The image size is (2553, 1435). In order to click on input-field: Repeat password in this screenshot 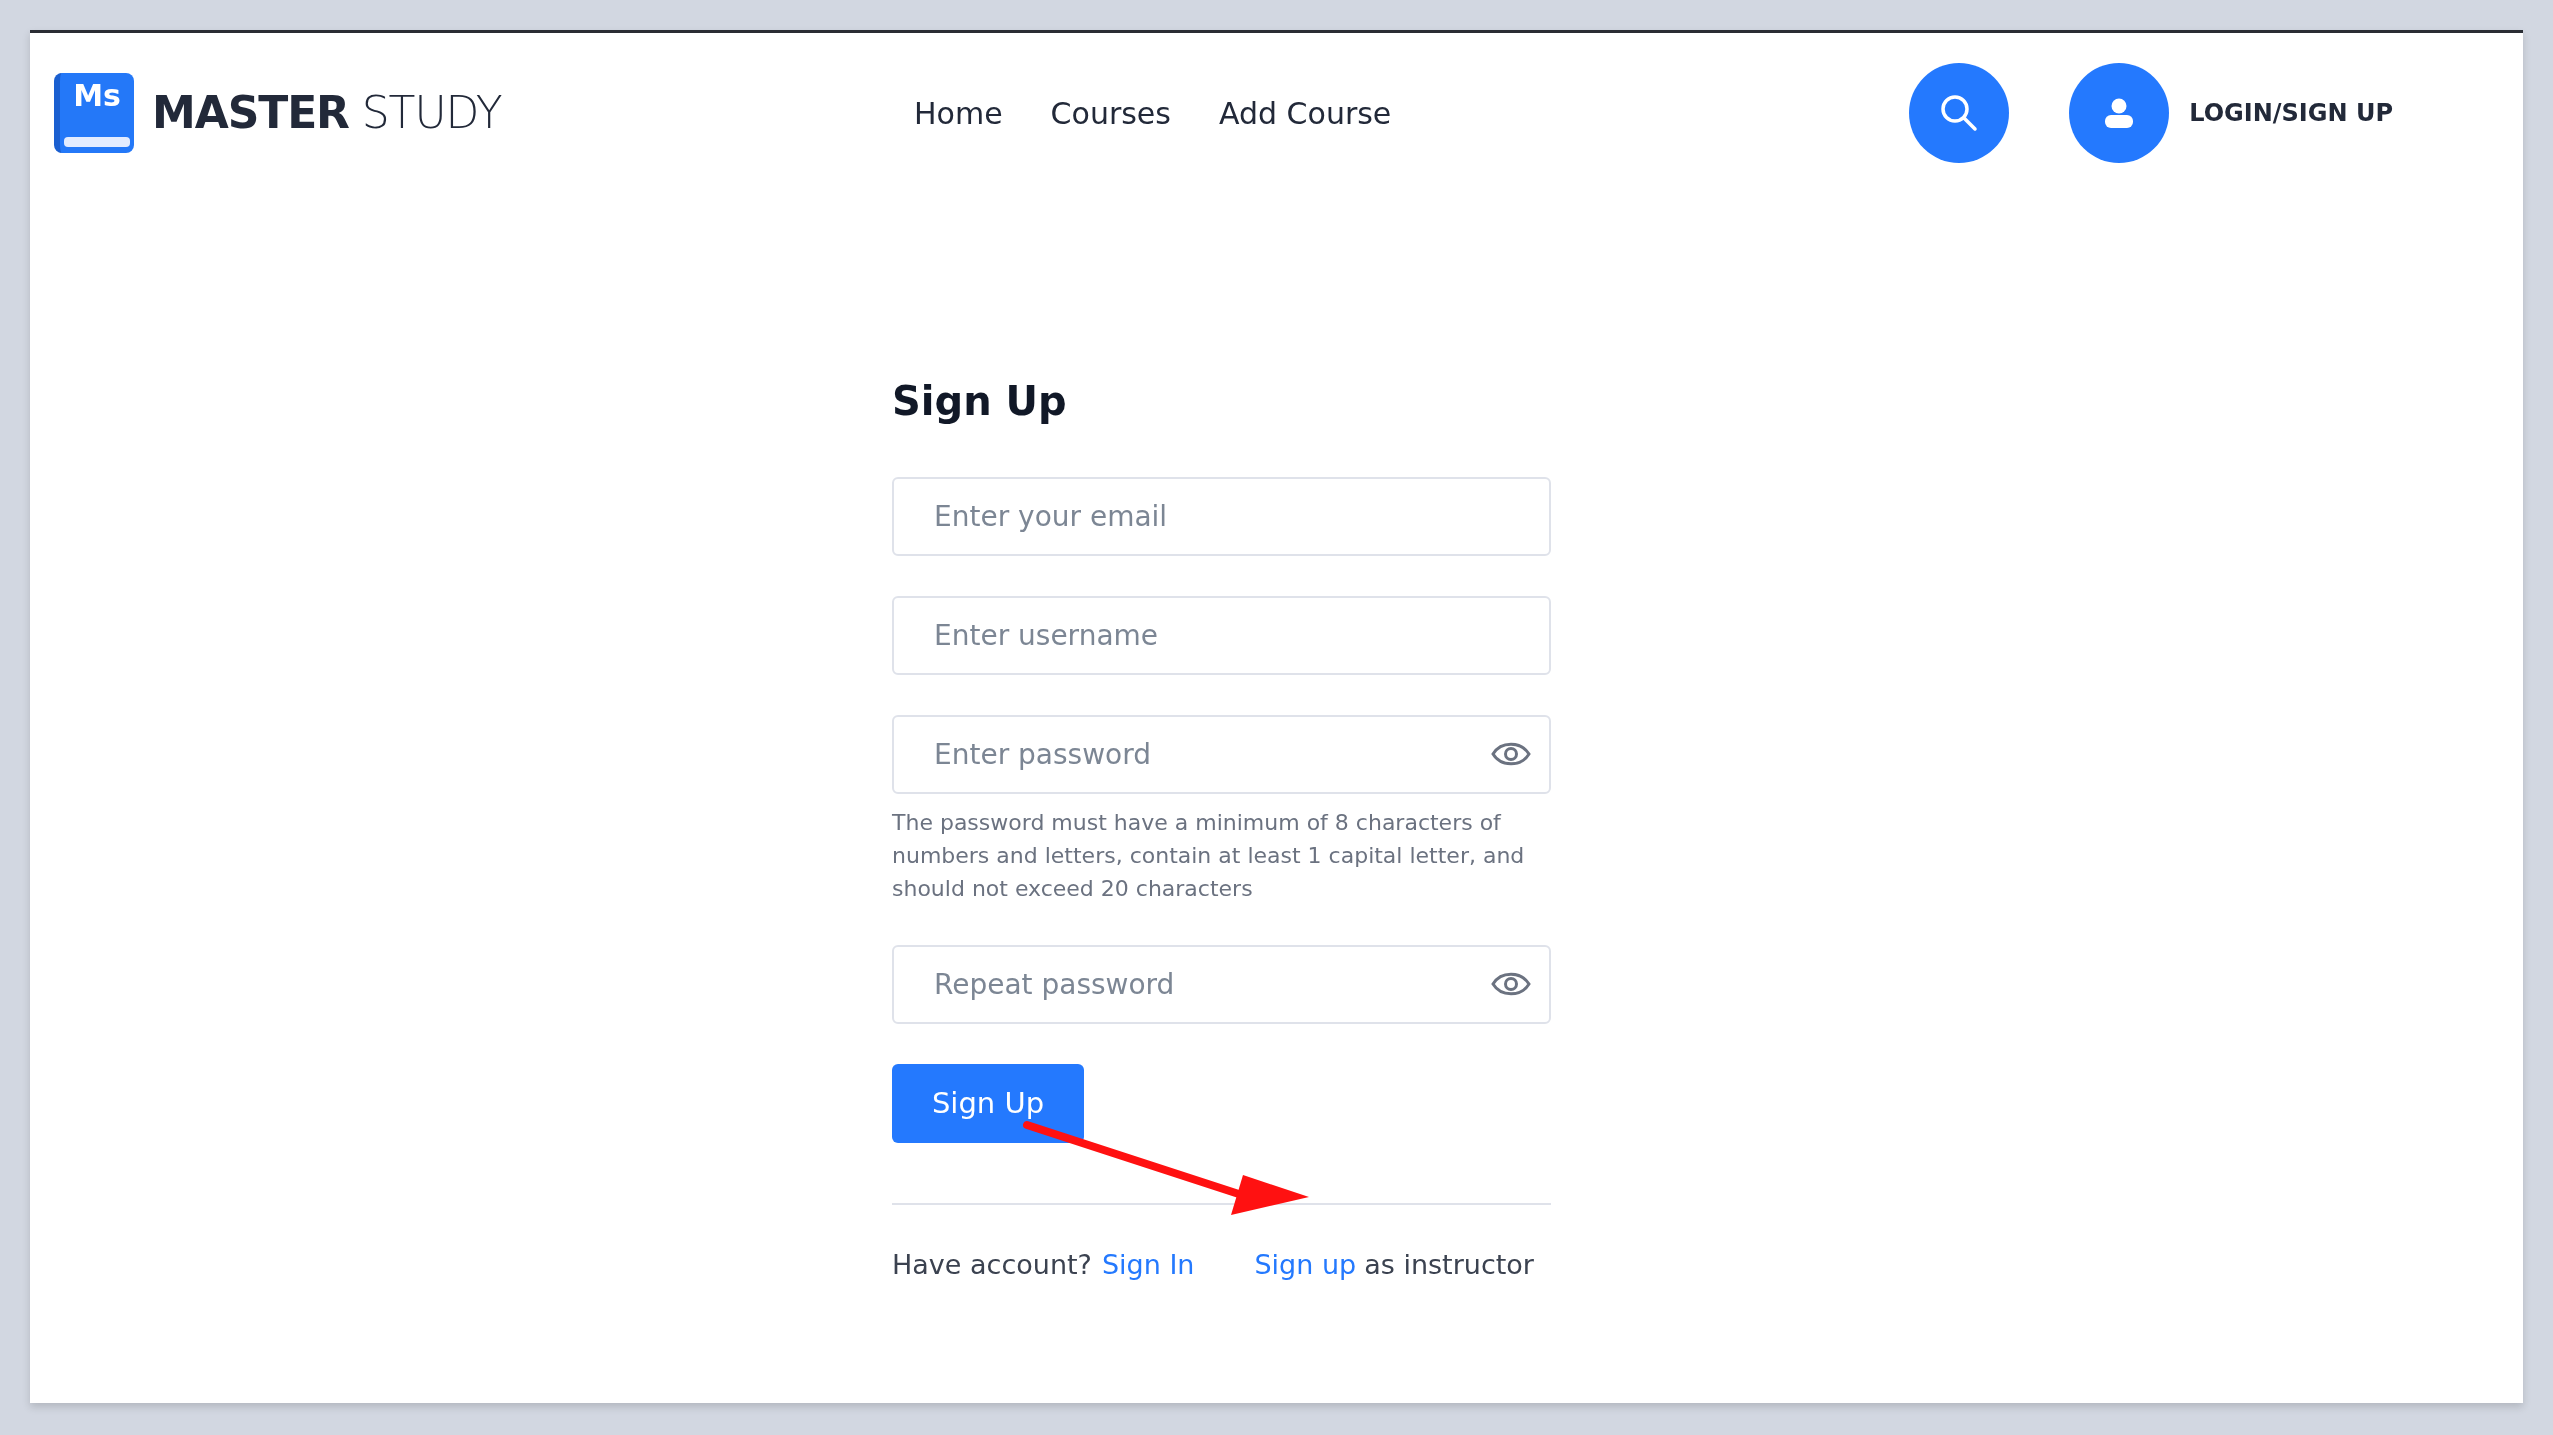, I will do `click(1221, 984)`.